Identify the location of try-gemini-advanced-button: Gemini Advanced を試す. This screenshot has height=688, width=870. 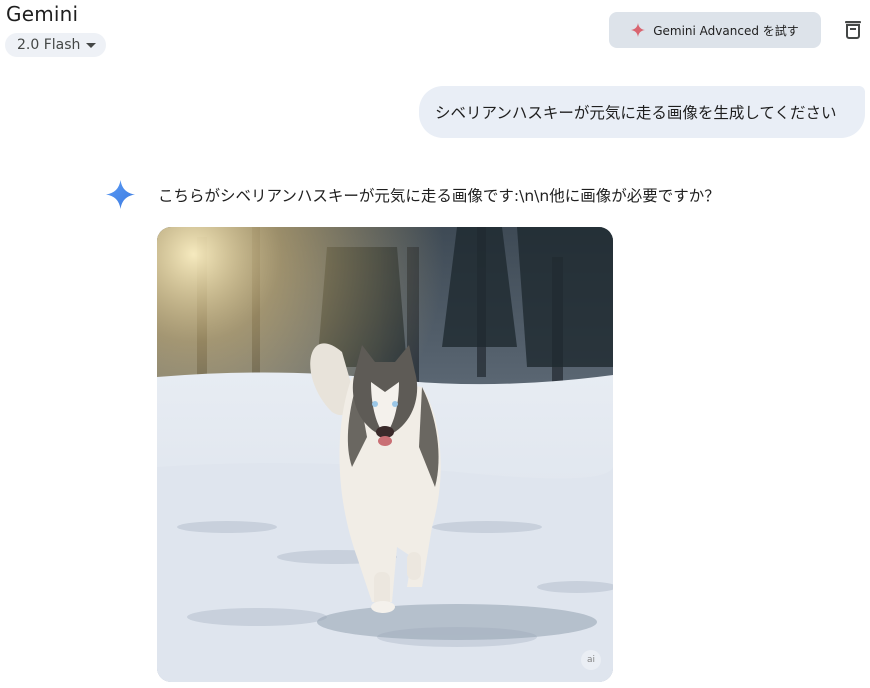
(715, 30).